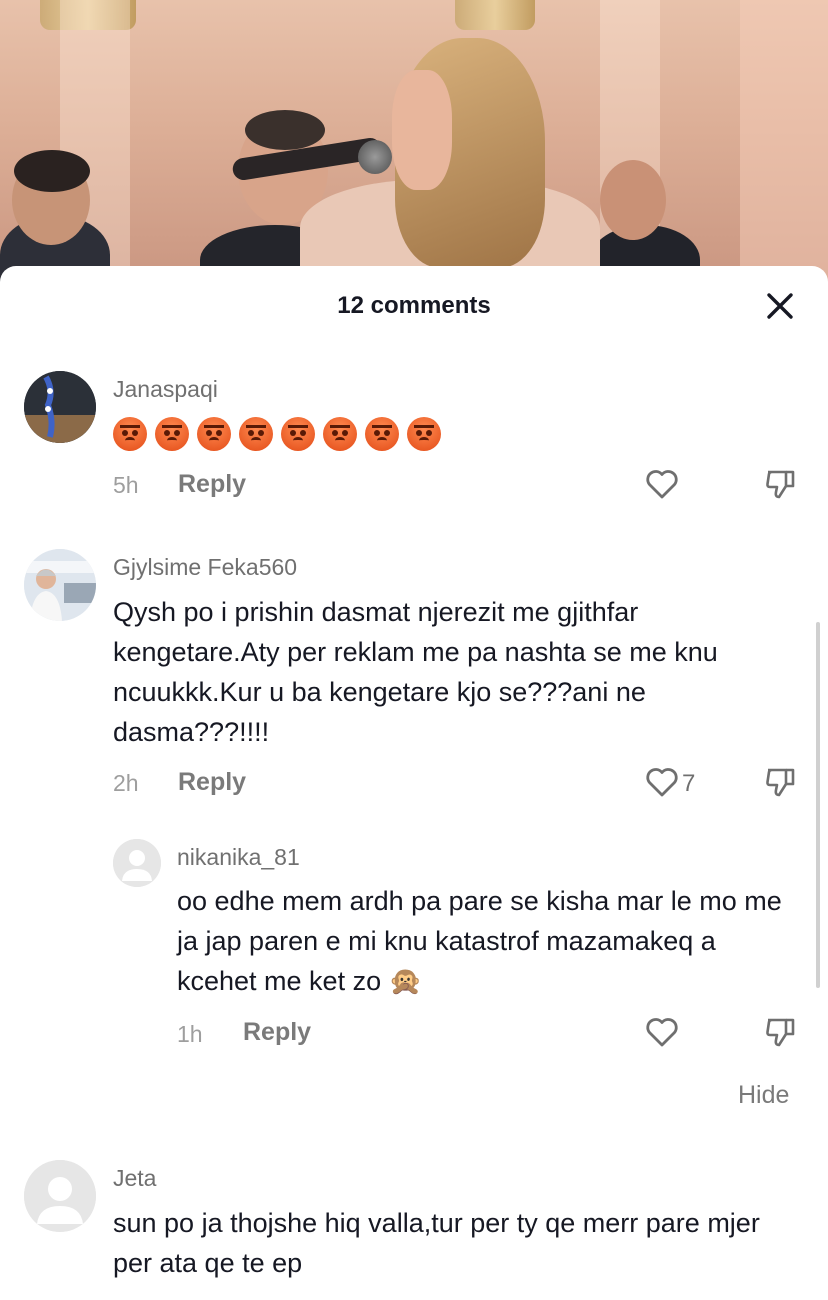 The height and width of the screenshot is (1300, 828). I want to click on comment-timestamp: 5h, so click(126, 485).